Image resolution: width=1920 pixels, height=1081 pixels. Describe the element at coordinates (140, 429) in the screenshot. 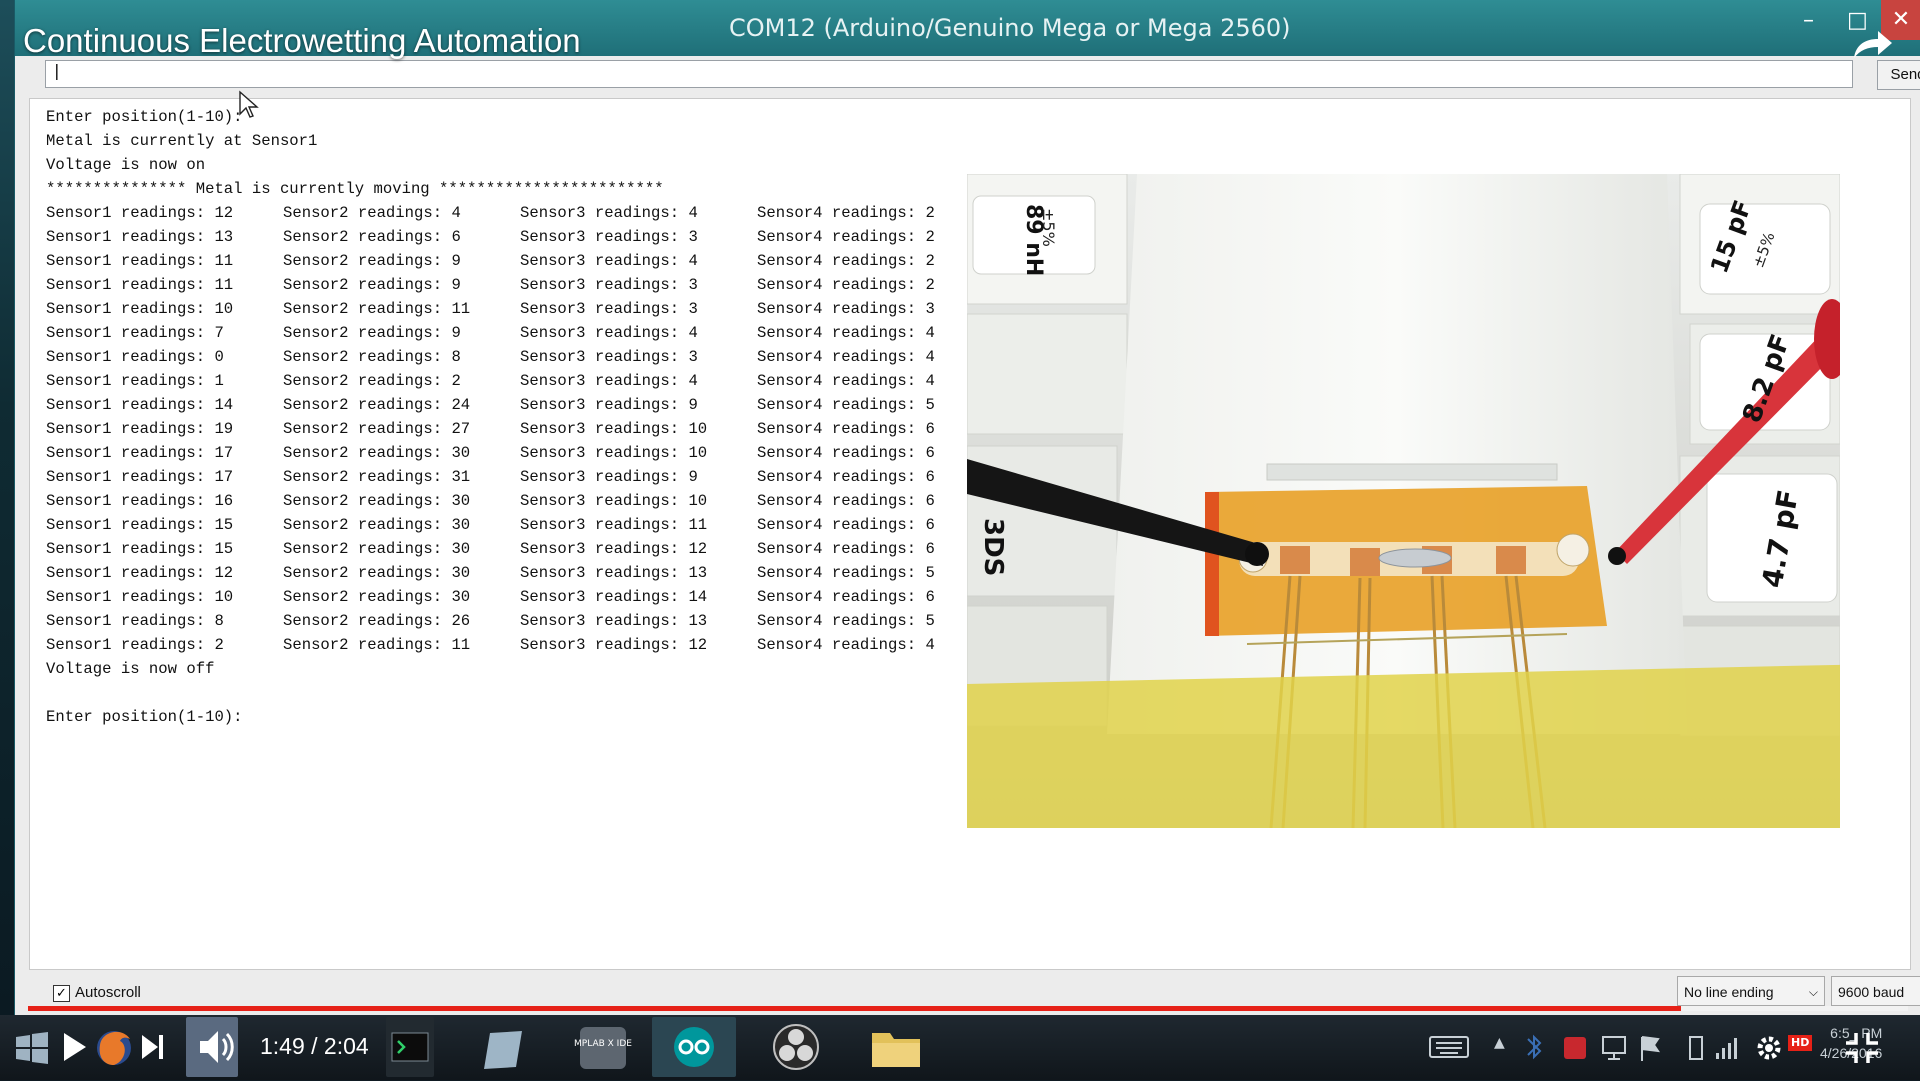

I see `sensor1-reading: Sensor1 readings: 19` at that location.